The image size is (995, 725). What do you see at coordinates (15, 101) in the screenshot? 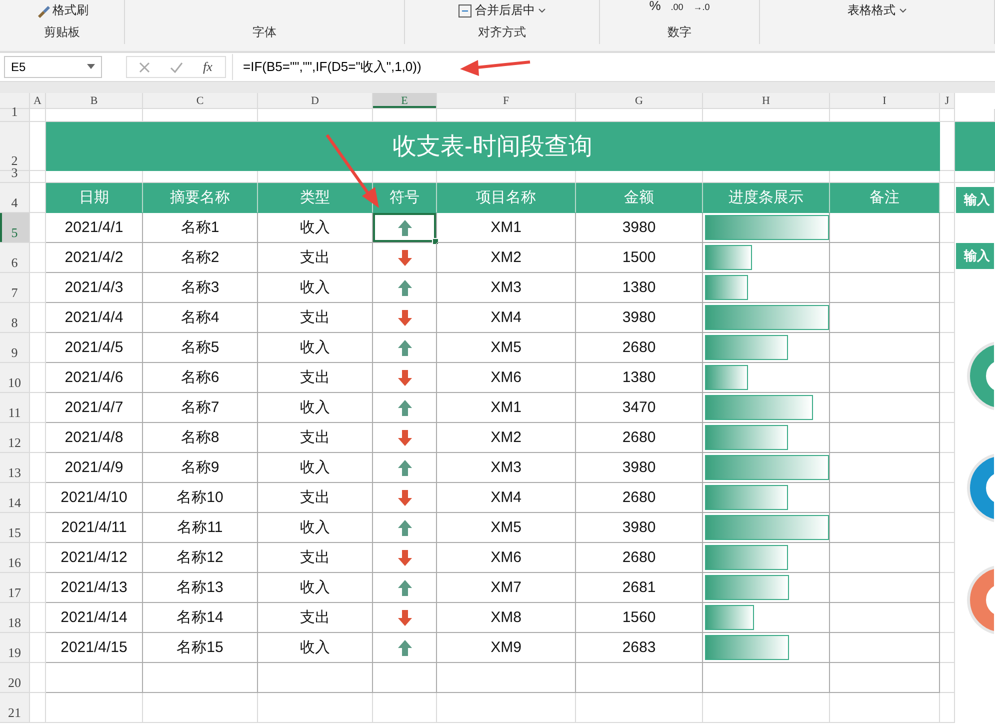
I see `select-all-button` at bounding box center [15, 101].